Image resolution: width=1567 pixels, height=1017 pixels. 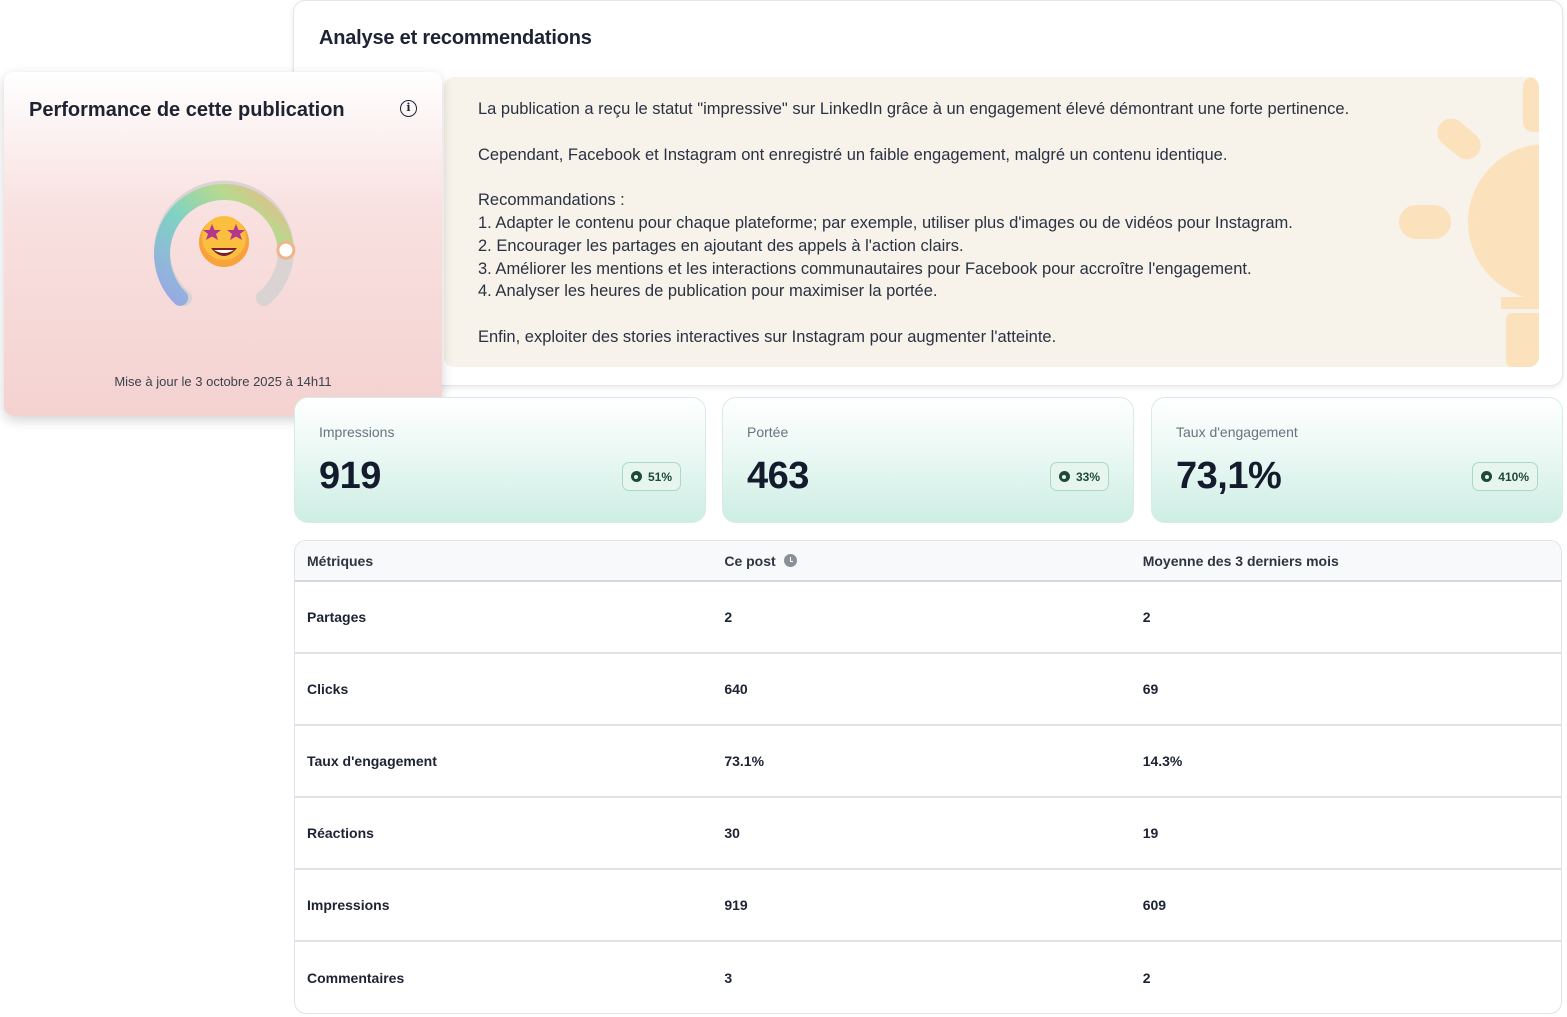 I want to click on performance-title: Performance de cette publication, so click(x=187, y=110).